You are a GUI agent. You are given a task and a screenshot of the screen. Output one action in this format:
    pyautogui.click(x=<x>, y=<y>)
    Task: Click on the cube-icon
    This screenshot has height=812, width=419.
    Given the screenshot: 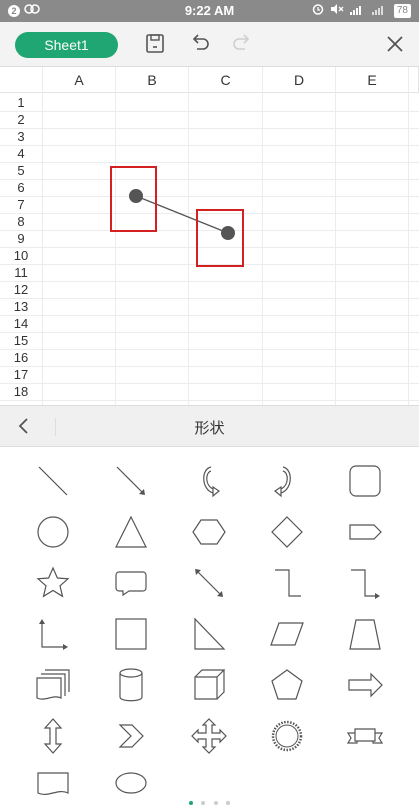 What is the action you would take?
    pyautogui.click(x=209, y=685)
    